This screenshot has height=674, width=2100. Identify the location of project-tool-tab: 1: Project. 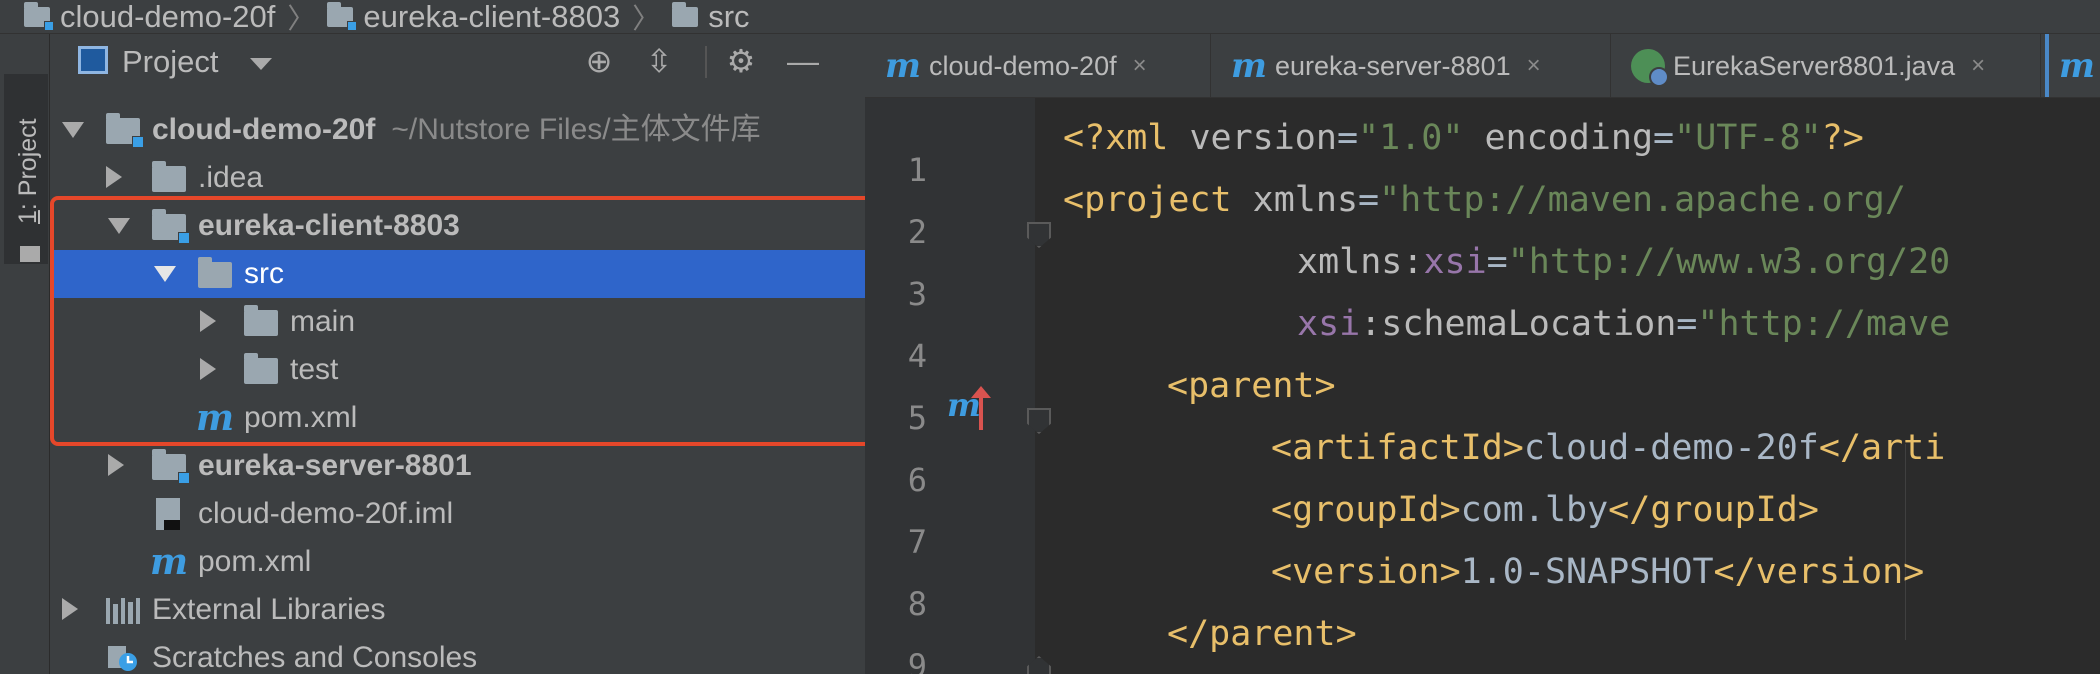
(26, 169).